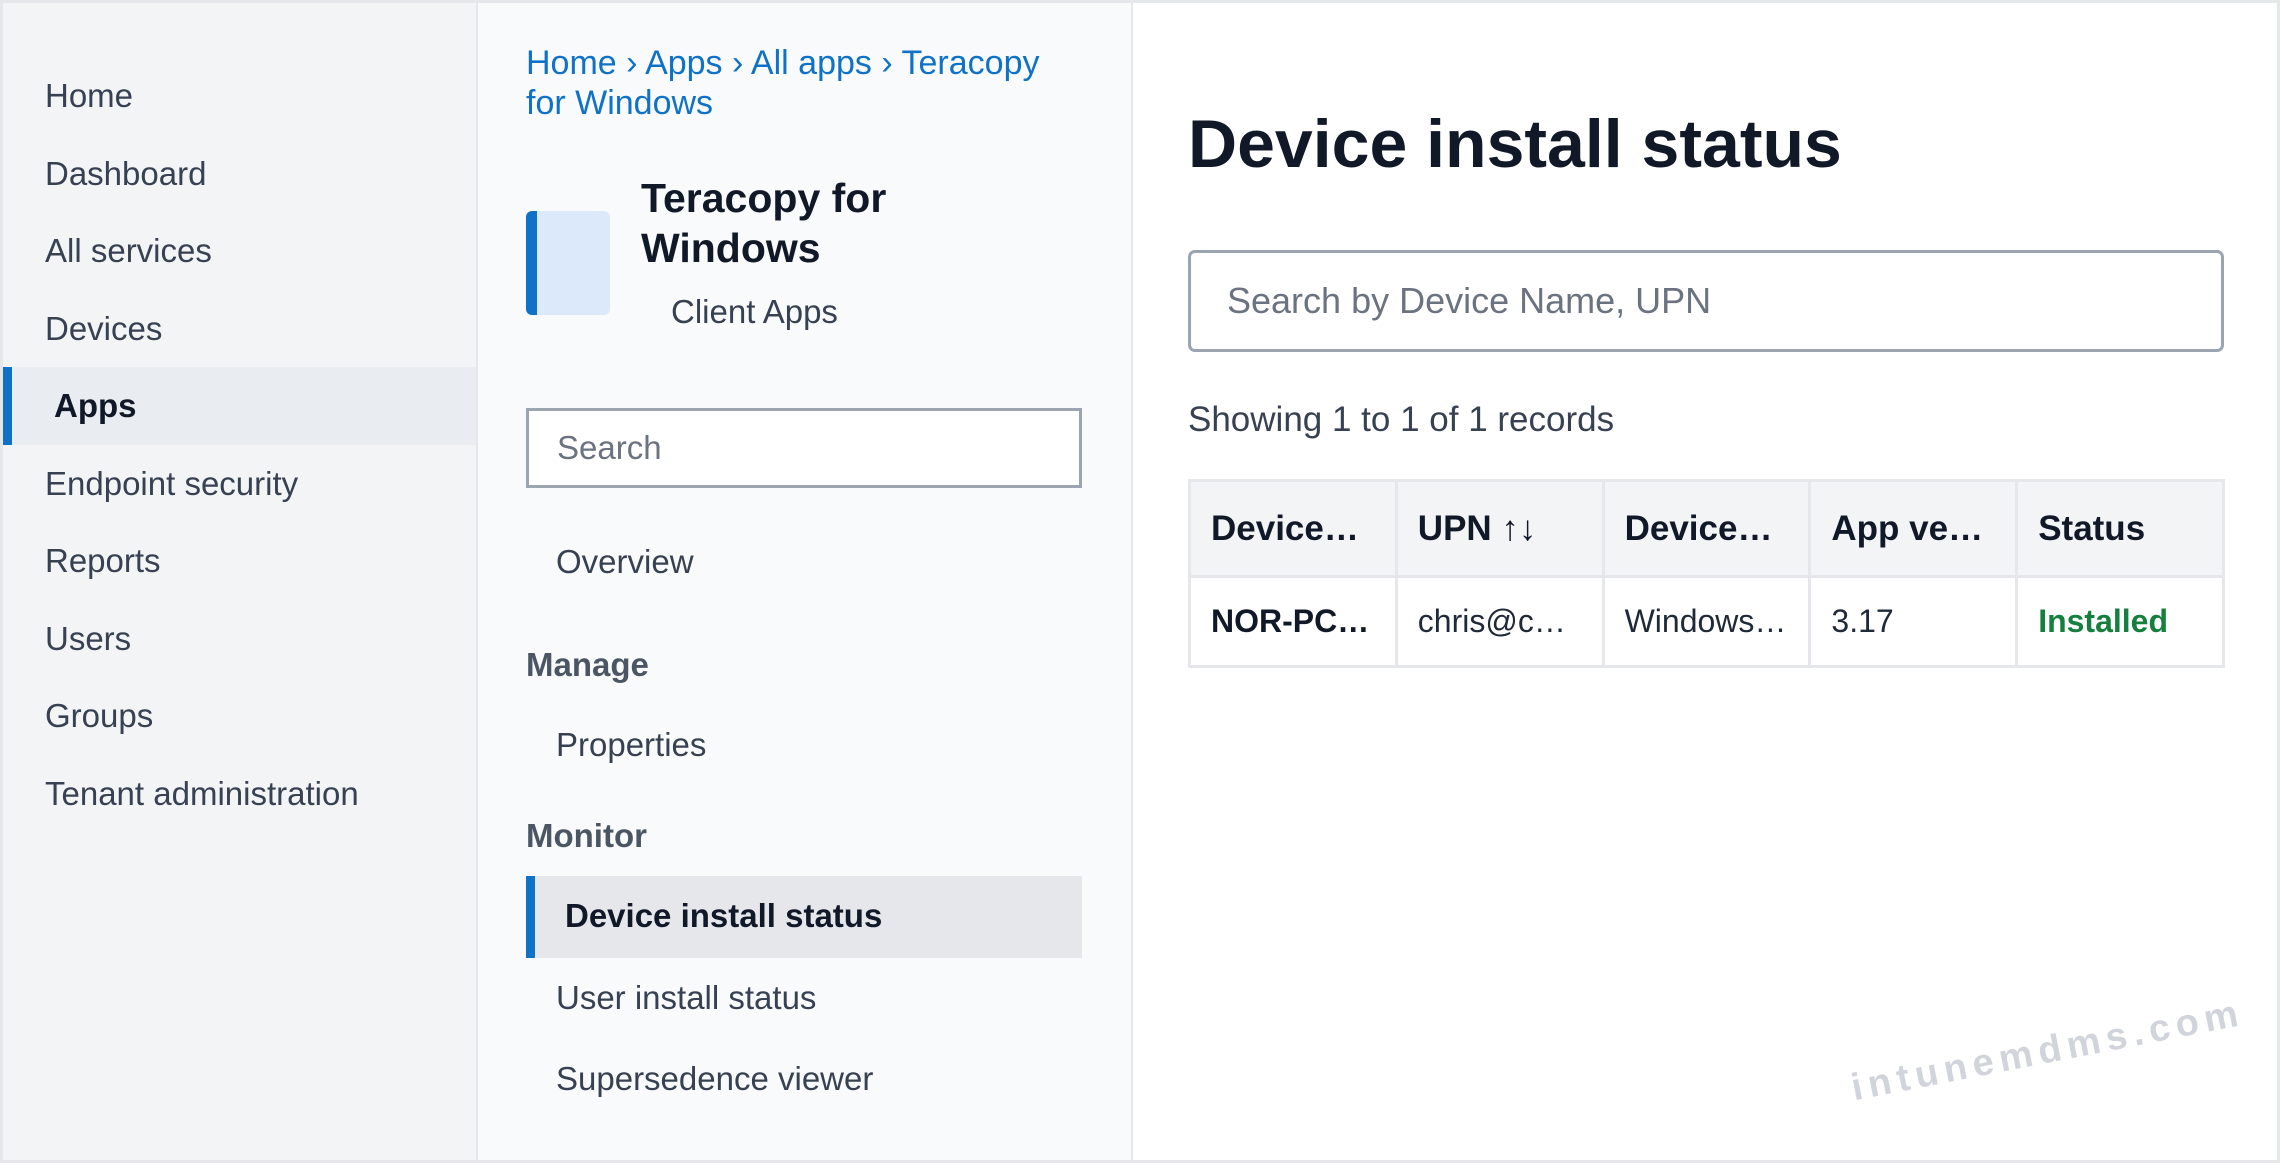  I want to click on nav-item-dashboard: Dashboard, so click(239, 174).